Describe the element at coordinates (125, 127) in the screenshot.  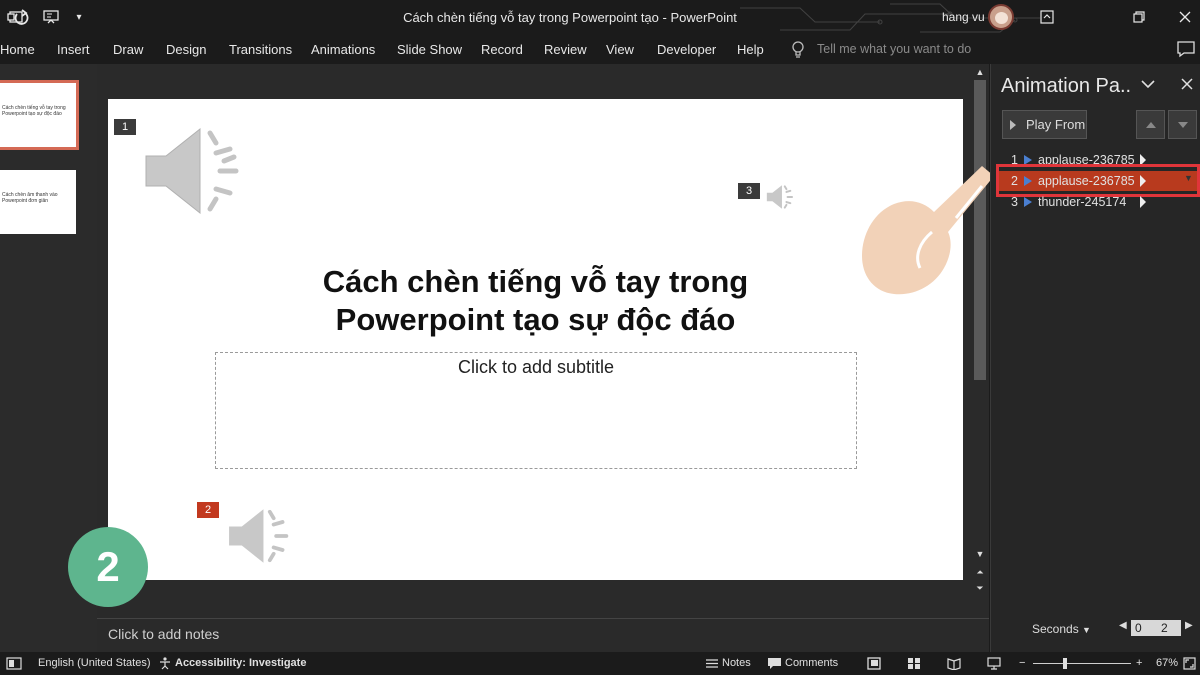
I see `animation-tag: 1` at that location.